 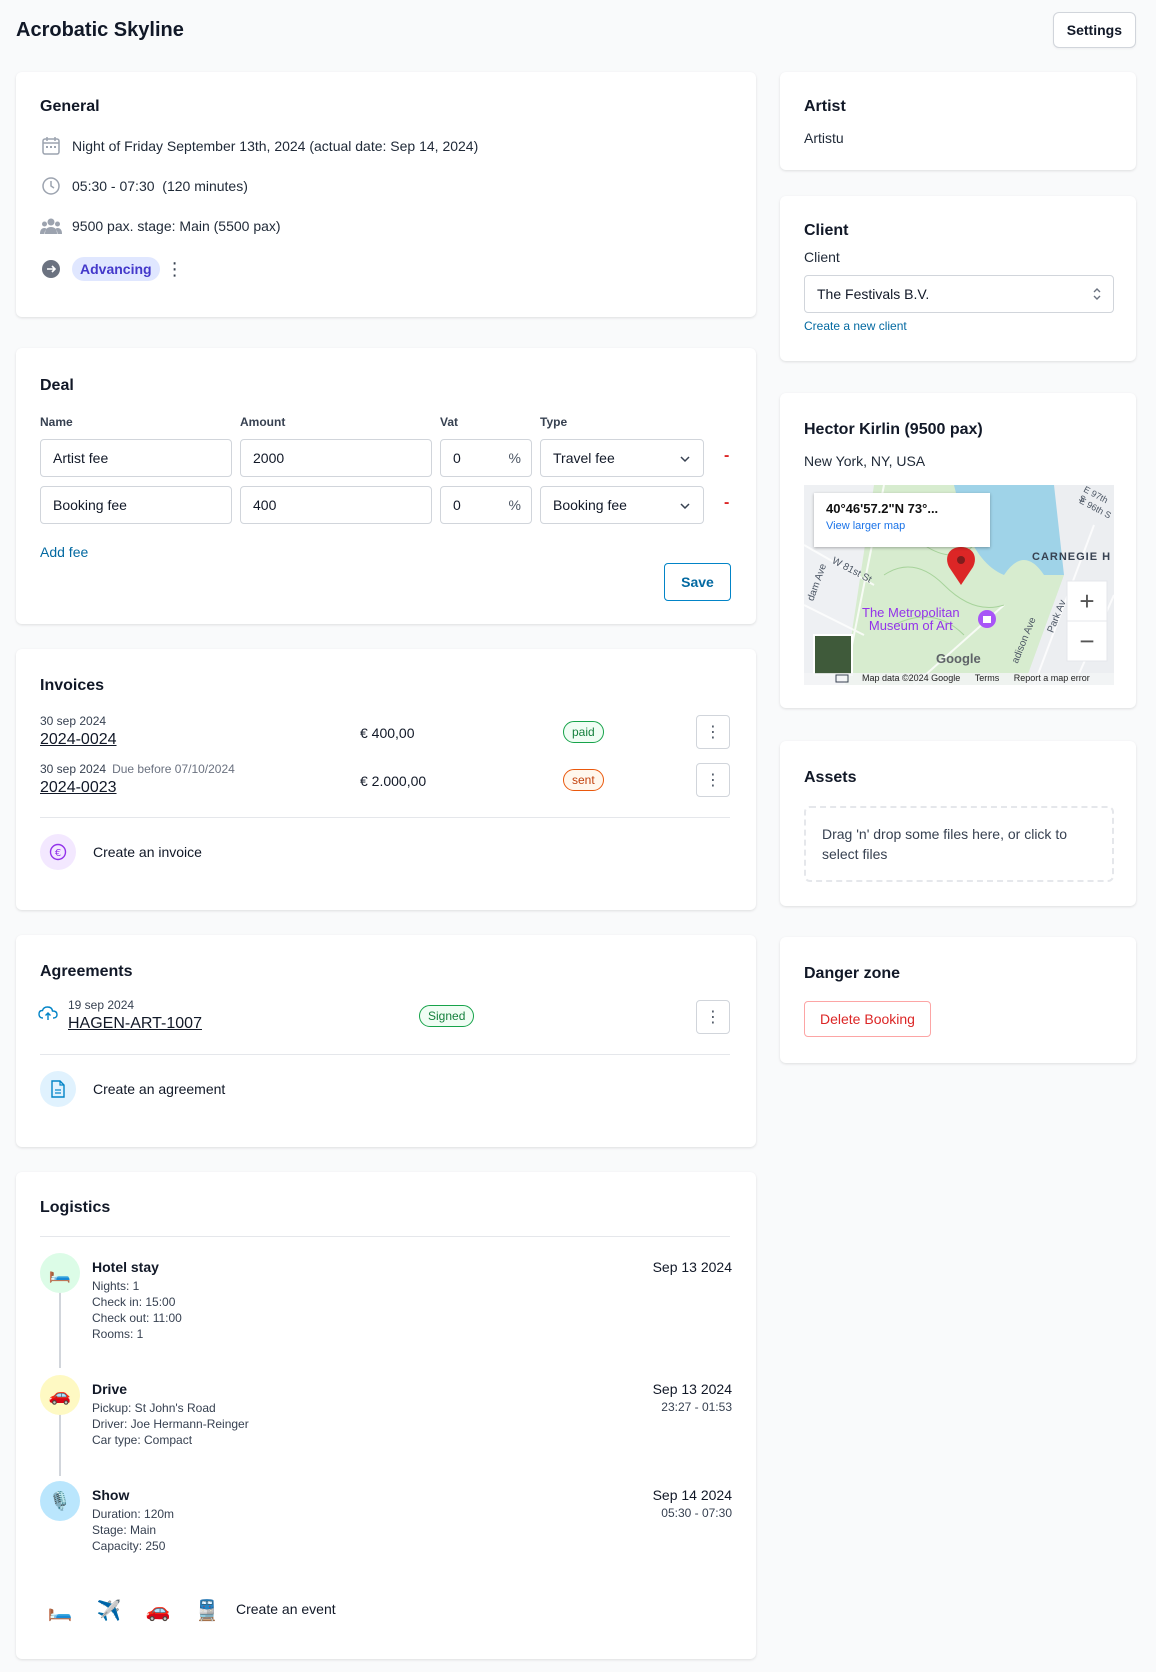 What do you see at coordinates (959, 294) in the screenshot?
I see `client-select: The Festivals B.V.` at bounding box center [959, 294].